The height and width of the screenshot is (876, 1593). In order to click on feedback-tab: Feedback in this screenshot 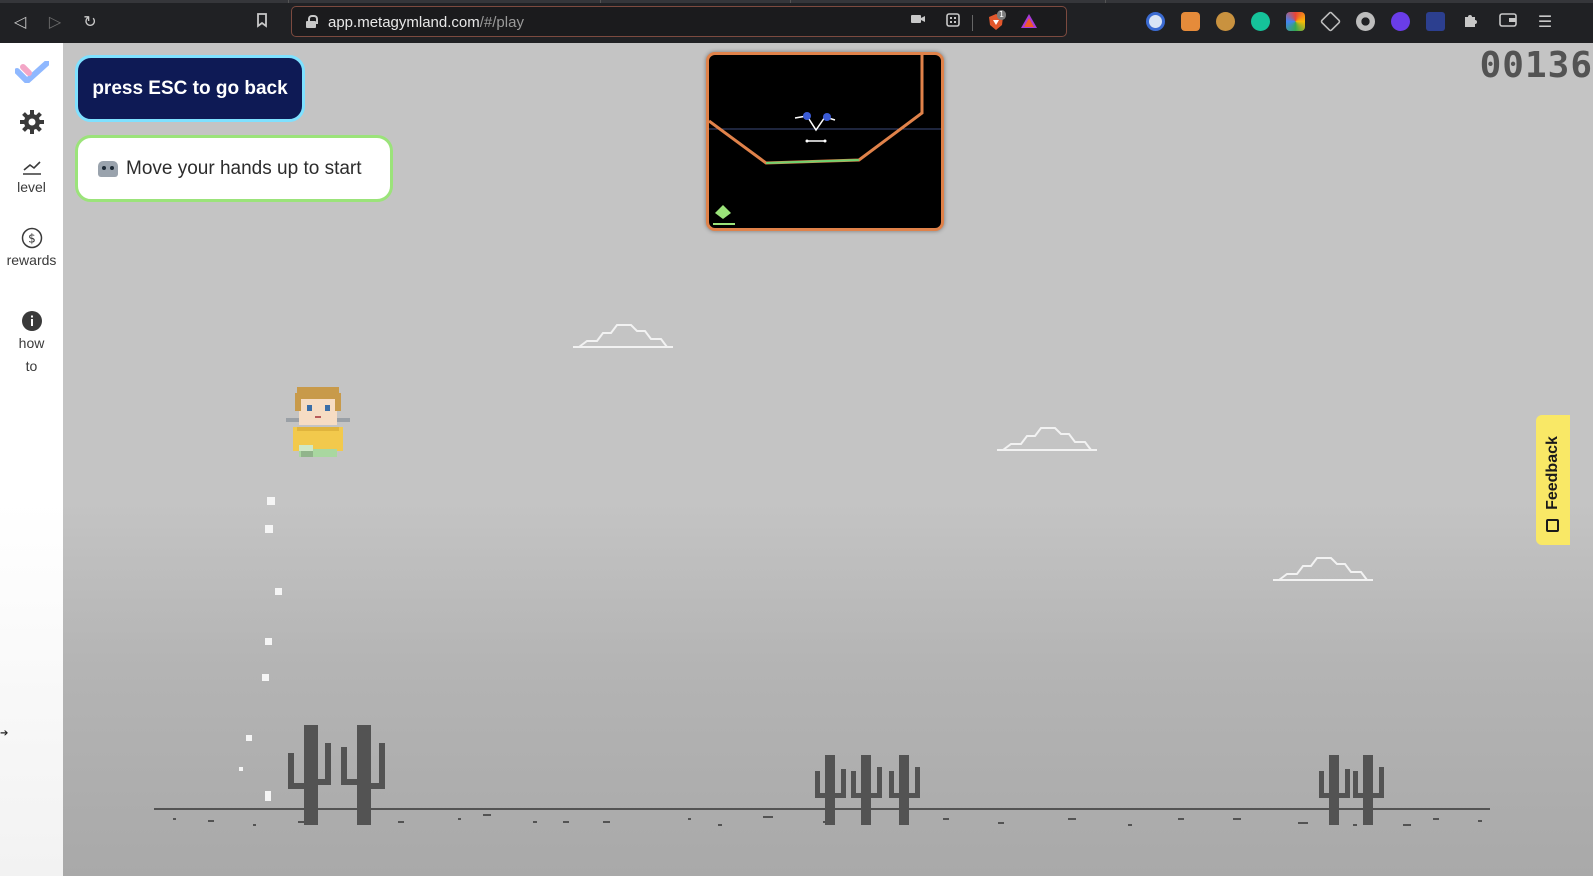, I will do `click(1553, 480)`.